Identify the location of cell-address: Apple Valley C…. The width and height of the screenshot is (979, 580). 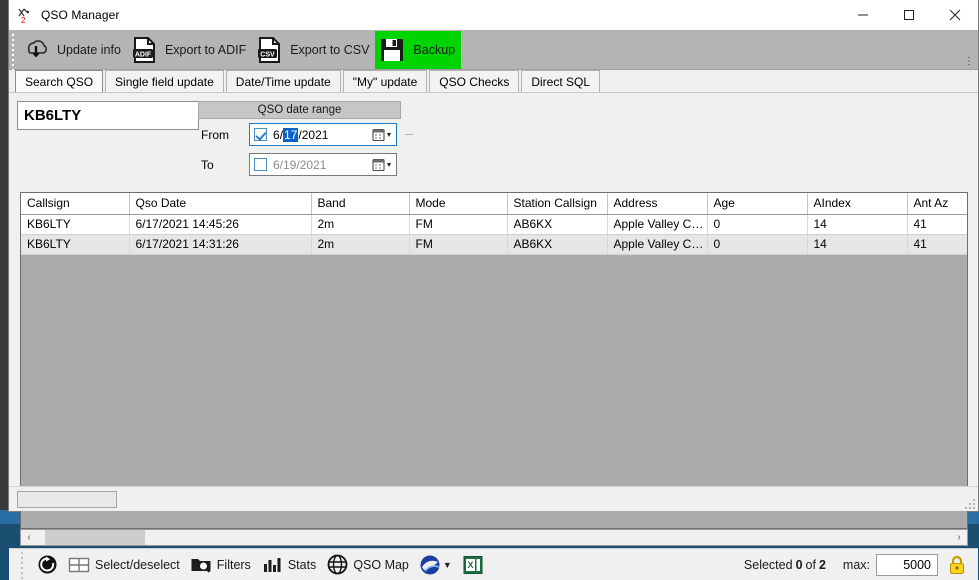
(657, 224).